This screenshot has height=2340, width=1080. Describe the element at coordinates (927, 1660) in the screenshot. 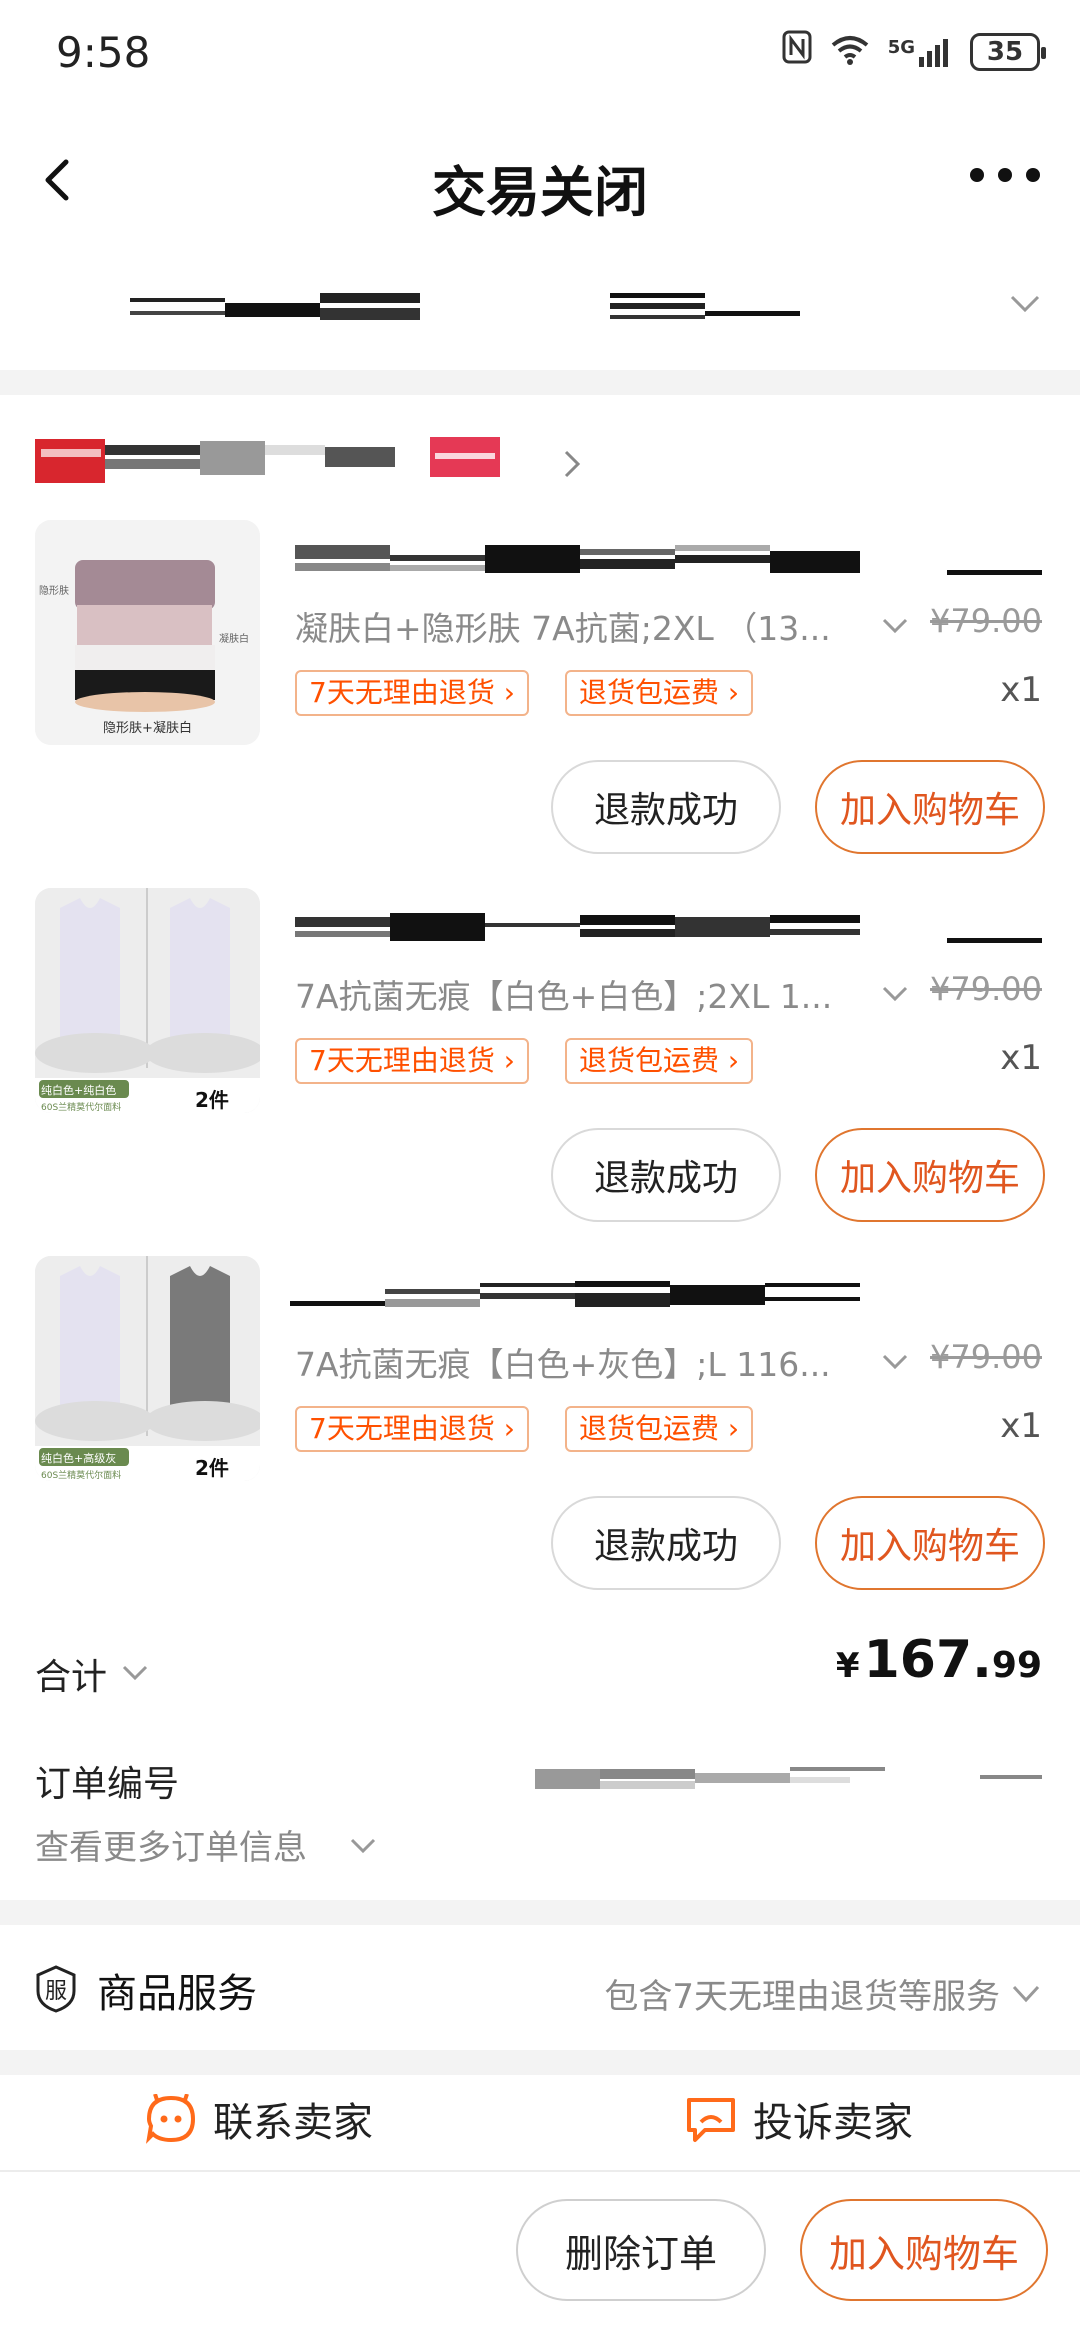

I see `total-integer: 167.` at that location.